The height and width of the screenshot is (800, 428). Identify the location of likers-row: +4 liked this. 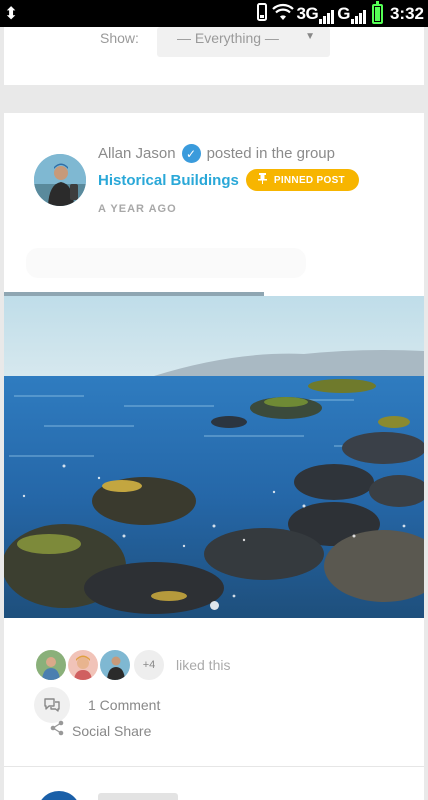
(132, 665).